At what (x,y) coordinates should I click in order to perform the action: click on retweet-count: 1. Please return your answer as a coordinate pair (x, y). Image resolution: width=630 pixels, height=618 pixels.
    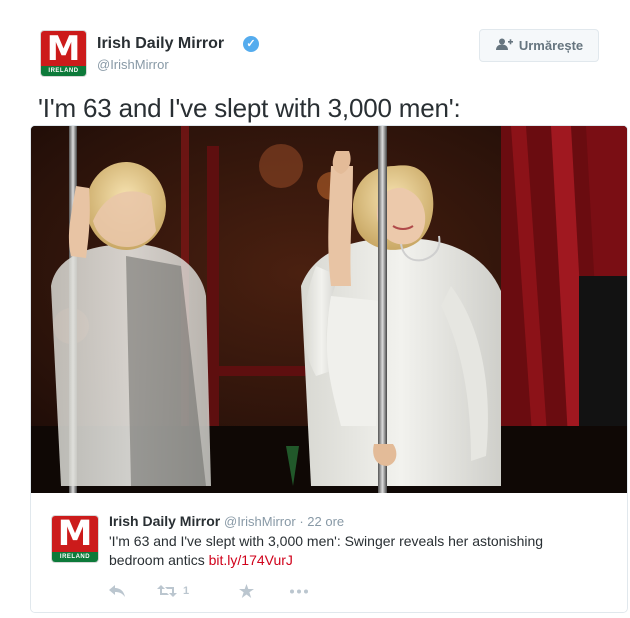
    Looking at the image, I should click on (186, 591).